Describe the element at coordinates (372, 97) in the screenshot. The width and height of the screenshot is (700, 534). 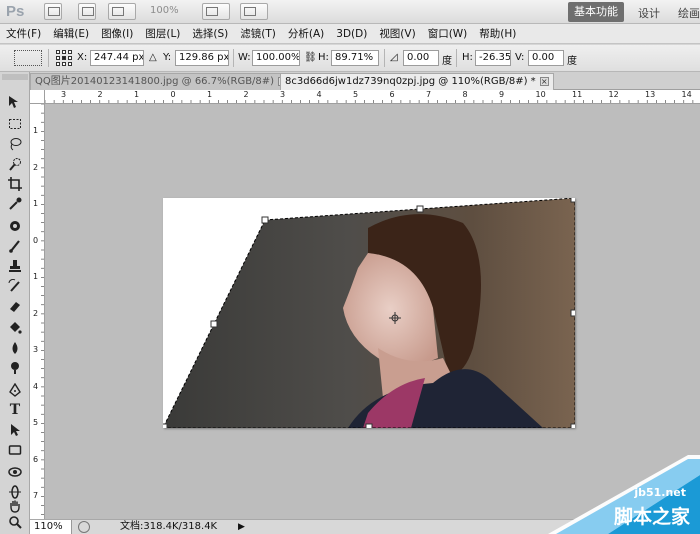
I see `horizontal-ruler: 3 2 1 0 1 2 3 4 5 6 7 8 9 10 11 12 13 14` at that location.